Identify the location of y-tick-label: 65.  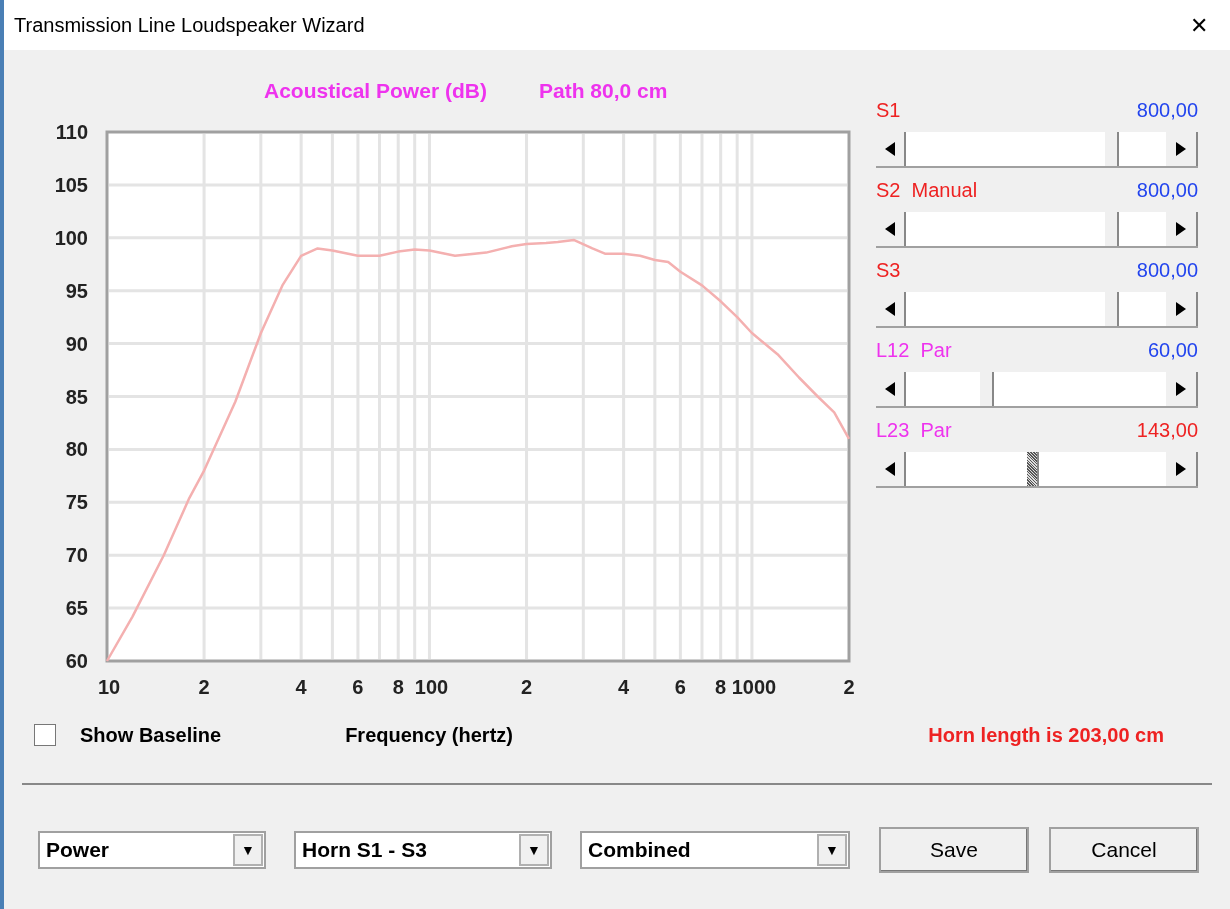
(76, 608).